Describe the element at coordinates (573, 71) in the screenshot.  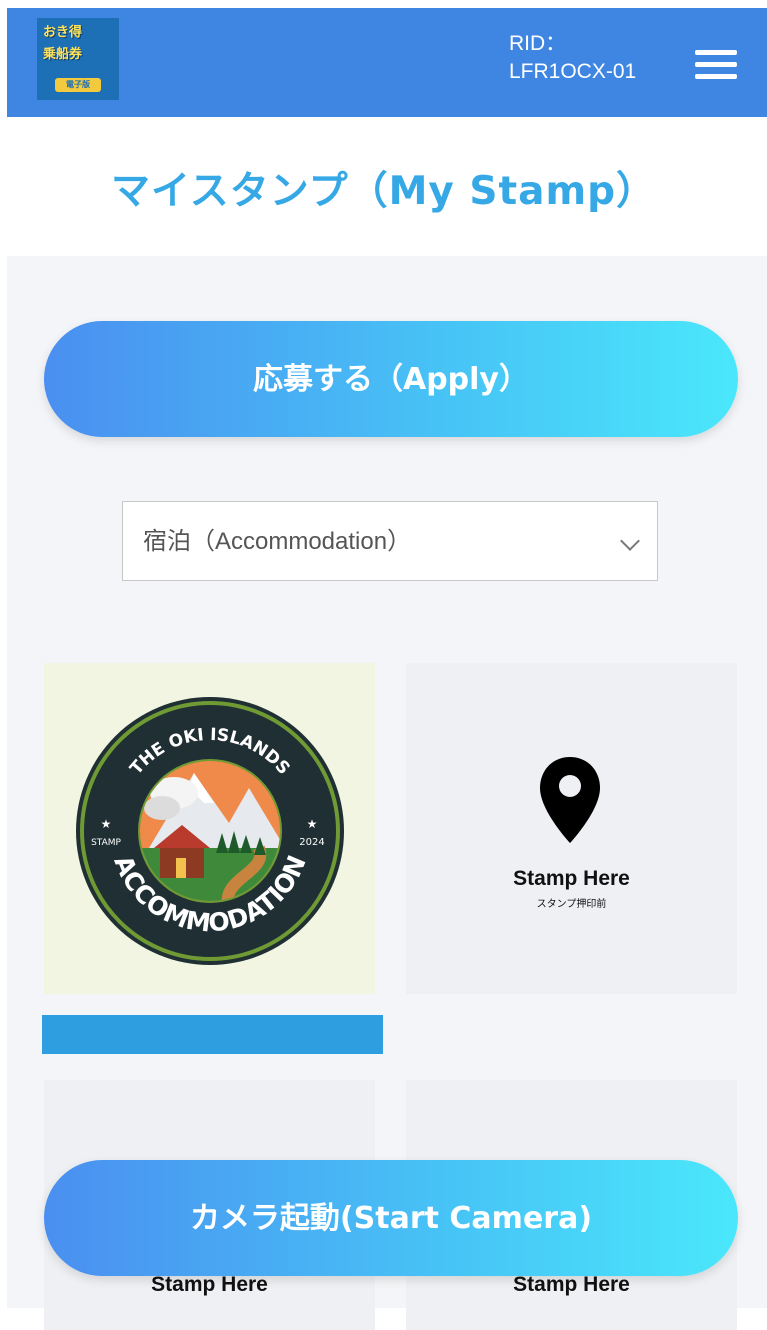
I see `rid-value: LFR1OCX-01` at that location.